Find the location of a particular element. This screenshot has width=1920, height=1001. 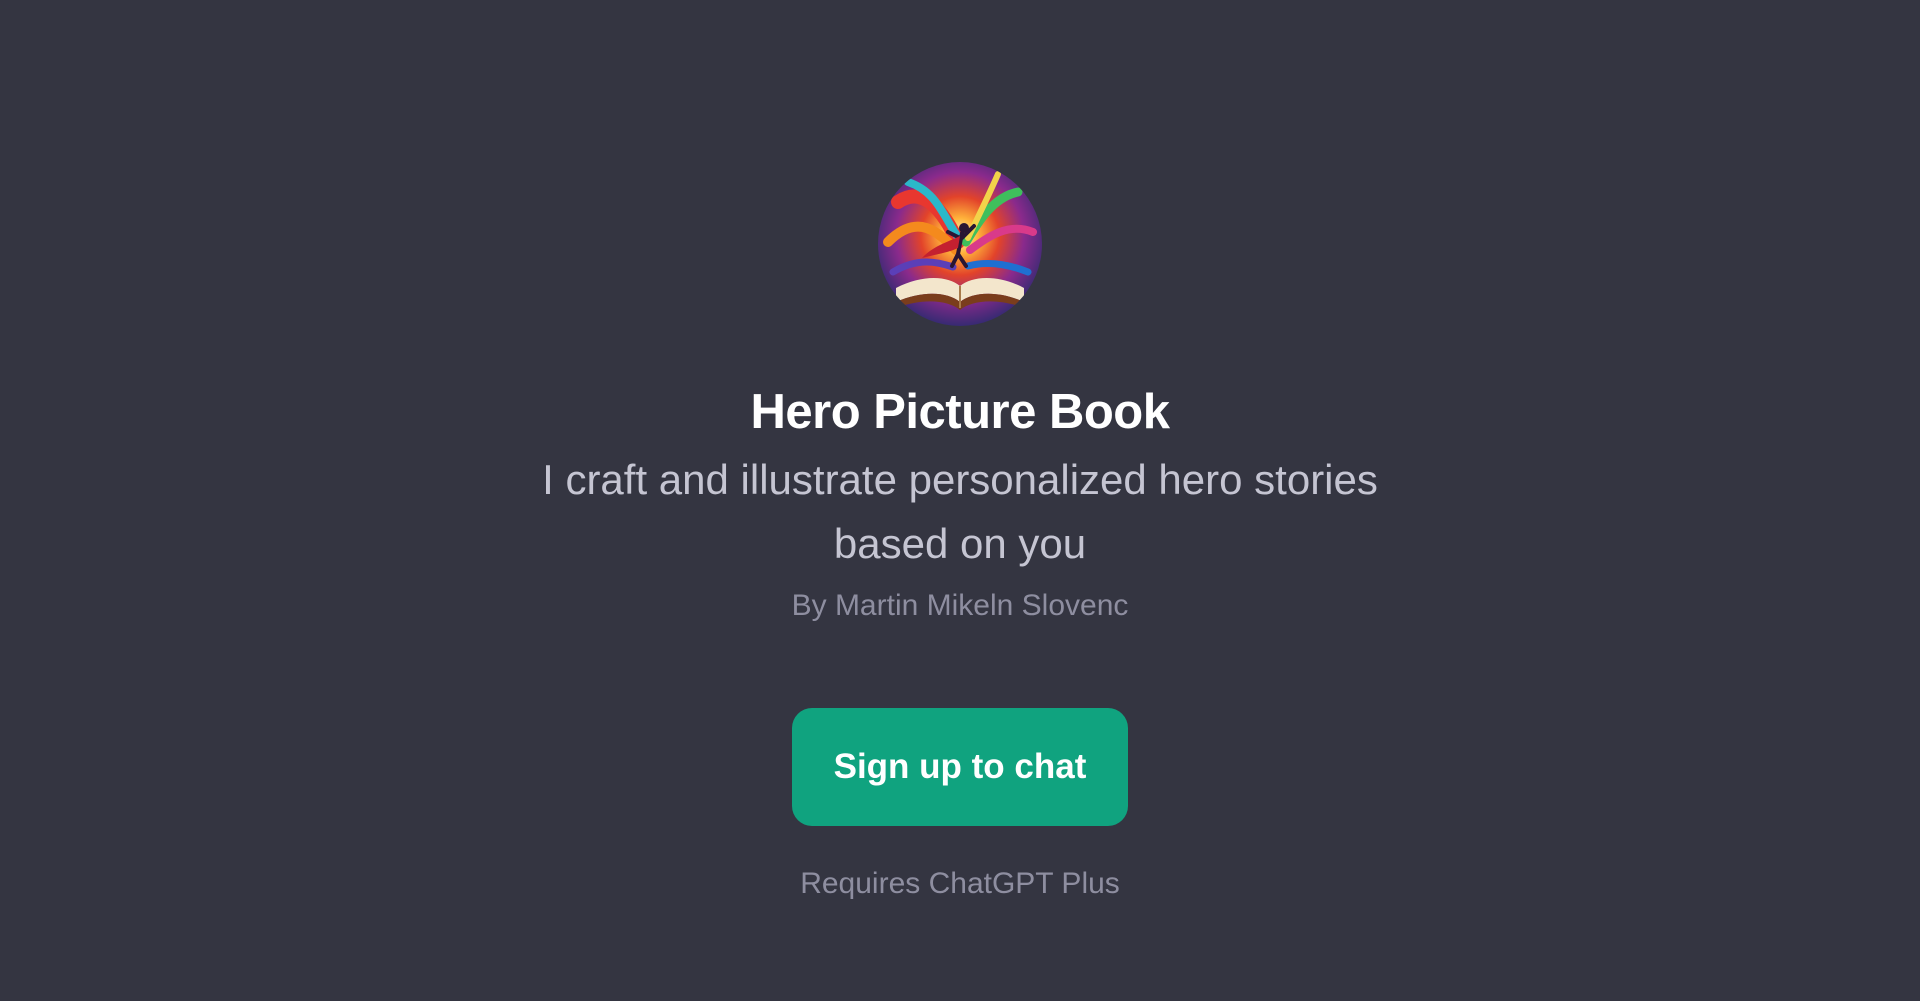

gpt-avatar is located at coordinates (960, 244).